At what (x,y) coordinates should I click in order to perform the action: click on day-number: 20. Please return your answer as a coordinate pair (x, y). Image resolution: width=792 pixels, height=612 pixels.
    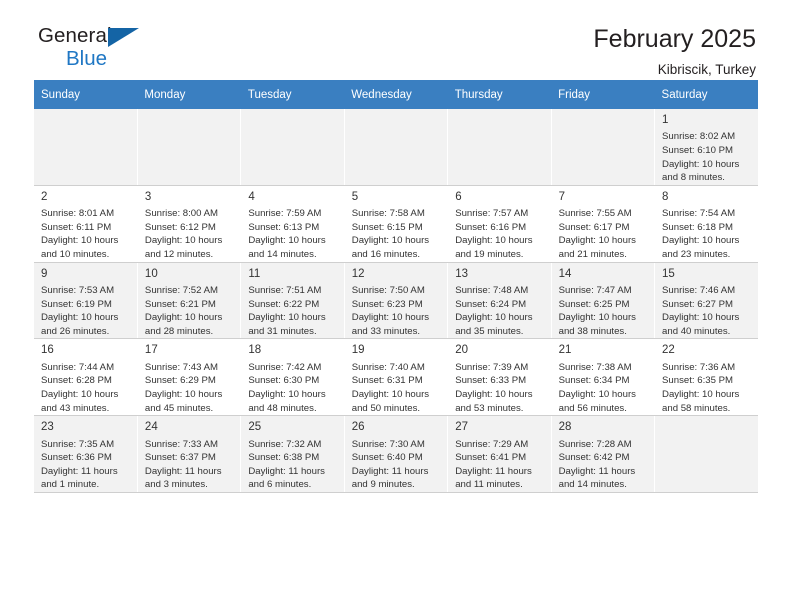
    Looking at the image, I should click on (461, 350).